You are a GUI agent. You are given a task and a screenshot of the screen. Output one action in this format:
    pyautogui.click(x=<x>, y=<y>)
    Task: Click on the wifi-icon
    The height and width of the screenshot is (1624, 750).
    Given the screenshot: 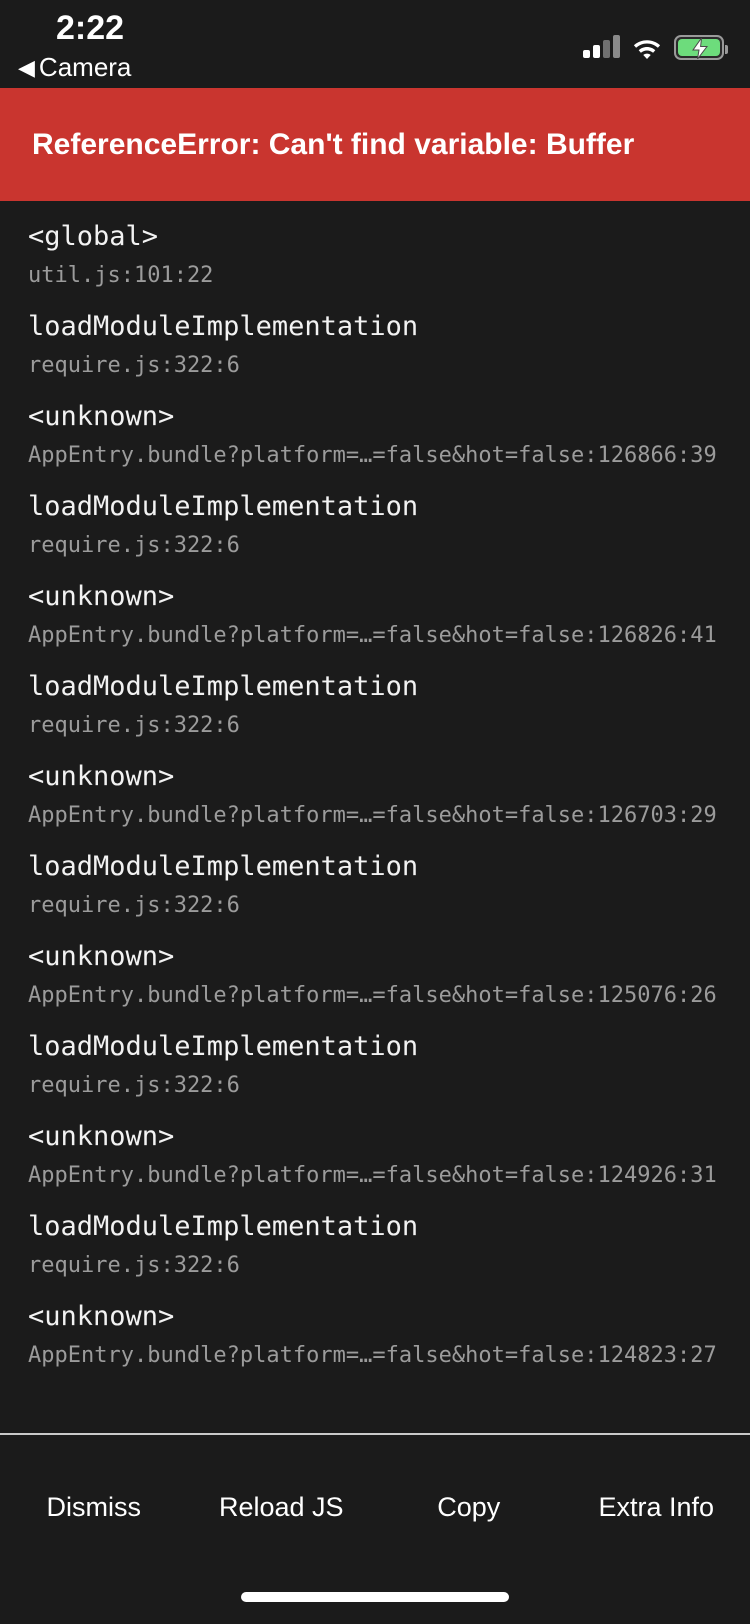 What is the action you would take?
    pyautogui.click(x=647, y=47)
    